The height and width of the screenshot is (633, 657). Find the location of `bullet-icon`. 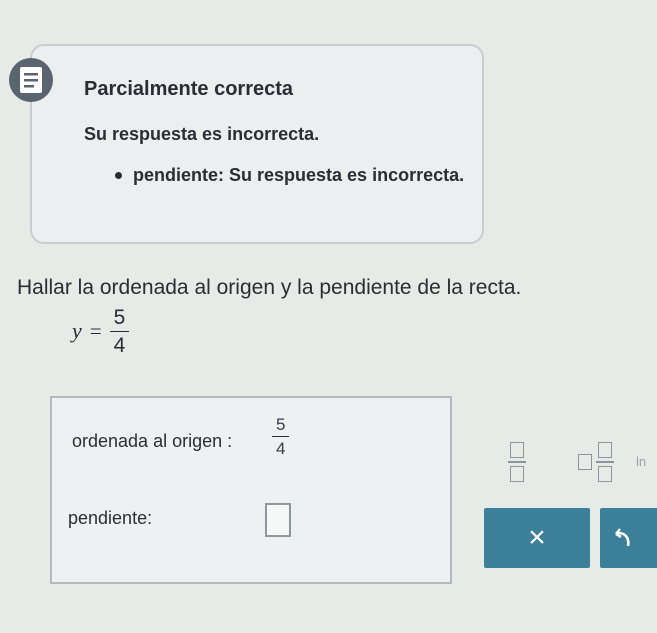

bullet-icon is located at coordinates (118, 175).